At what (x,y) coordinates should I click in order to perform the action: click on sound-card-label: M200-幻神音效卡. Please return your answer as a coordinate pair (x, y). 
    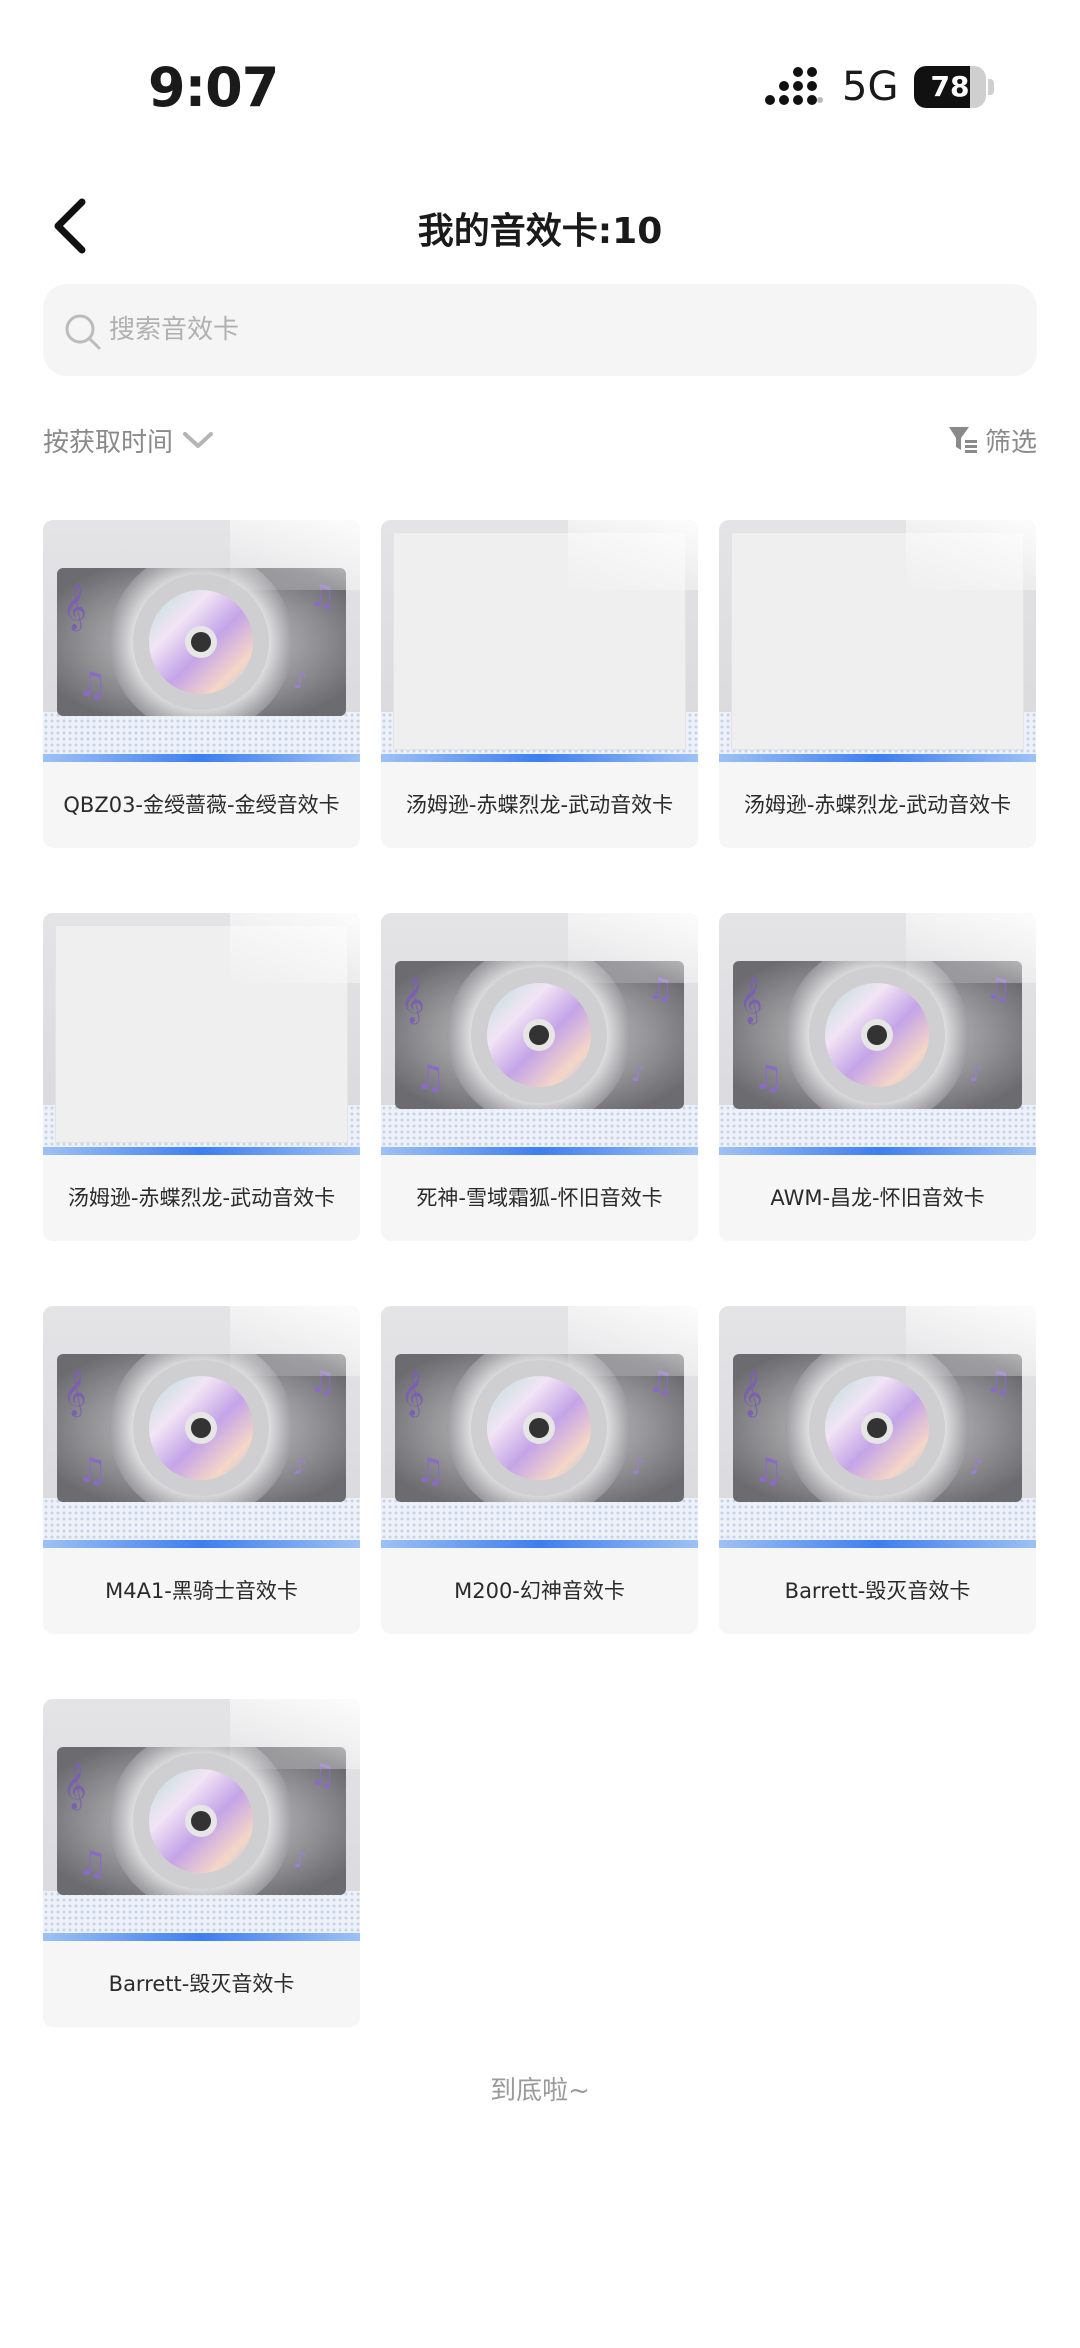
    Looking at the image, I should click on (539, 1591).